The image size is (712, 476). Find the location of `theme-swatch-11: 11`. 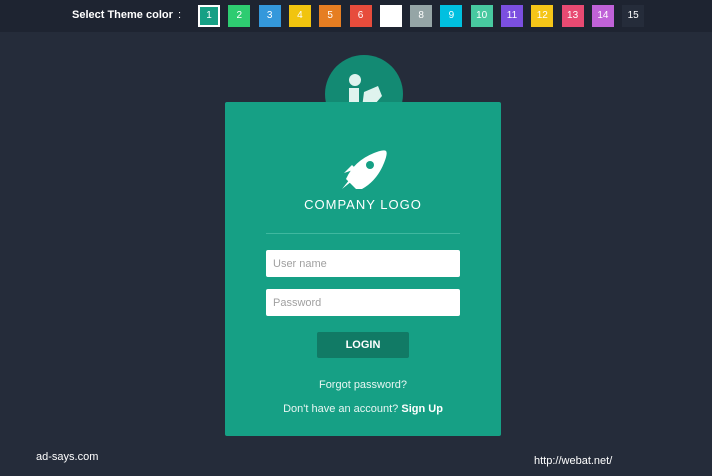

theme-swatch-11: 11 is located at coordinates (512, 16).